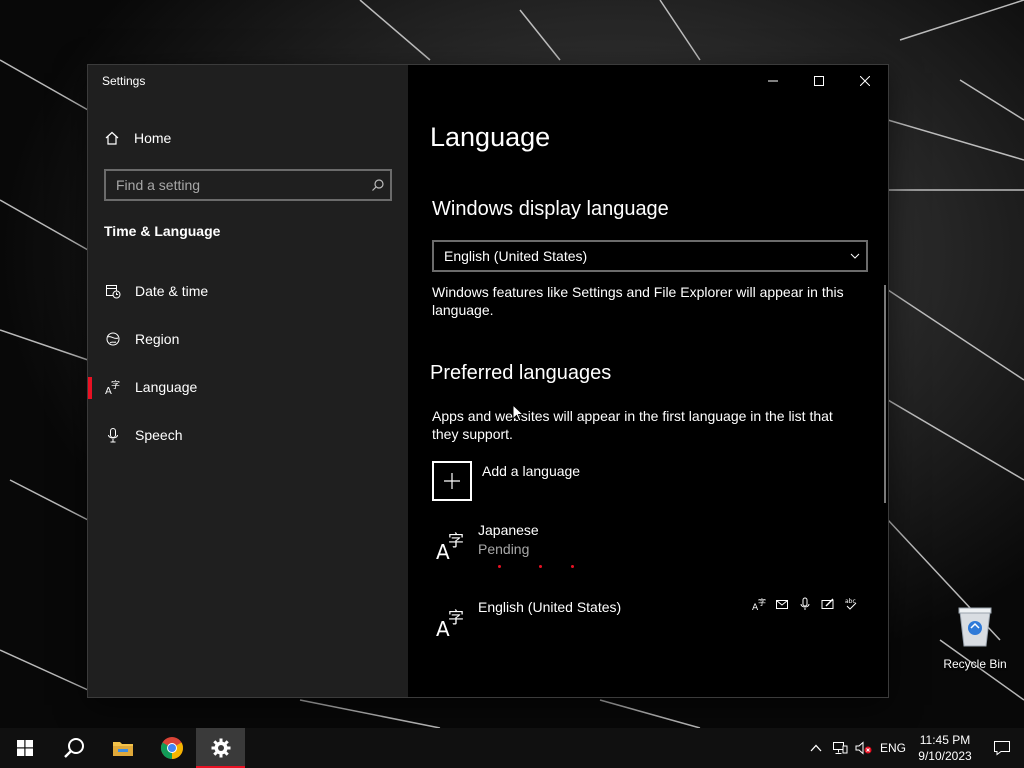 The height and width of the screenshot is (768, 1024). I want to click on nav-item-date-time: Date & time, so click(248, 291).